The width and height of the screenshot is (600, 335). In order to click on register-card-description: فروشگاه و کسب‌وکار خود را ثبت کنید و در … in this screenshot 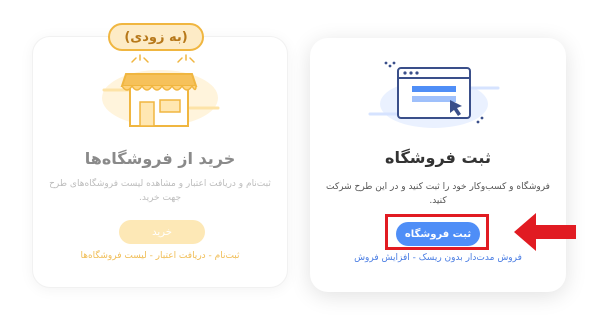, I will do `click(438, 194)`.